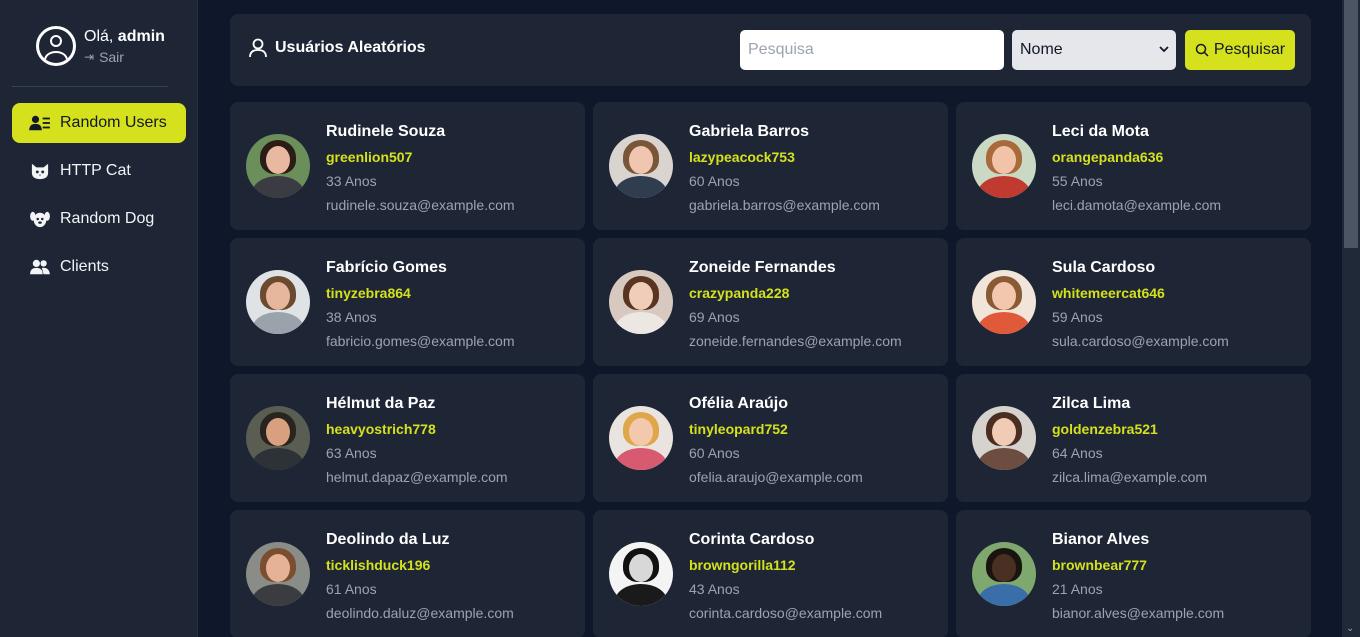  I want to click on user-username: goldenzebra521, so click(1105, 429).